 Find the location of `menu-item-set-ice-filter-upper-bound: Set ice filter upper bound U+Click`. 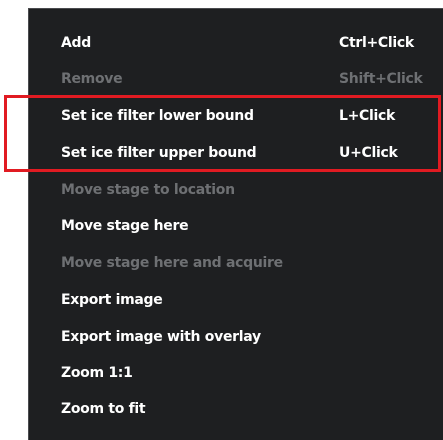

menu-item-set-ice-filter-upper-bound: Set ice filter upper bound U+Click is located at coordinates (236, 153).